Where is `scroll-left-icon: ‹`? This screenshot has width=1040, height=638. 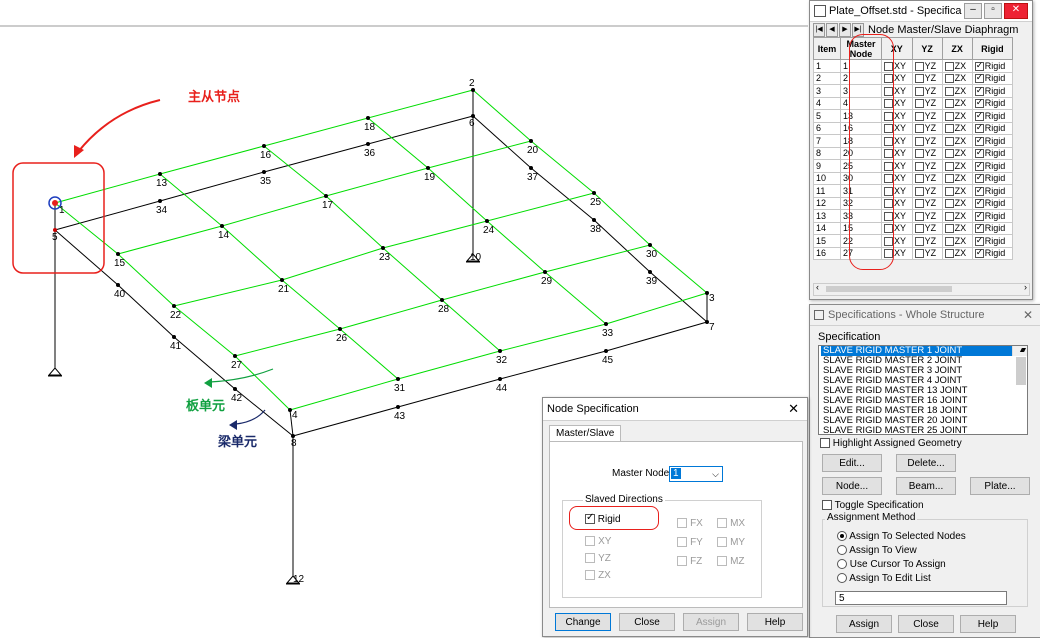
scroll-left-icon: ‹ is located at coordinates (817, 287).